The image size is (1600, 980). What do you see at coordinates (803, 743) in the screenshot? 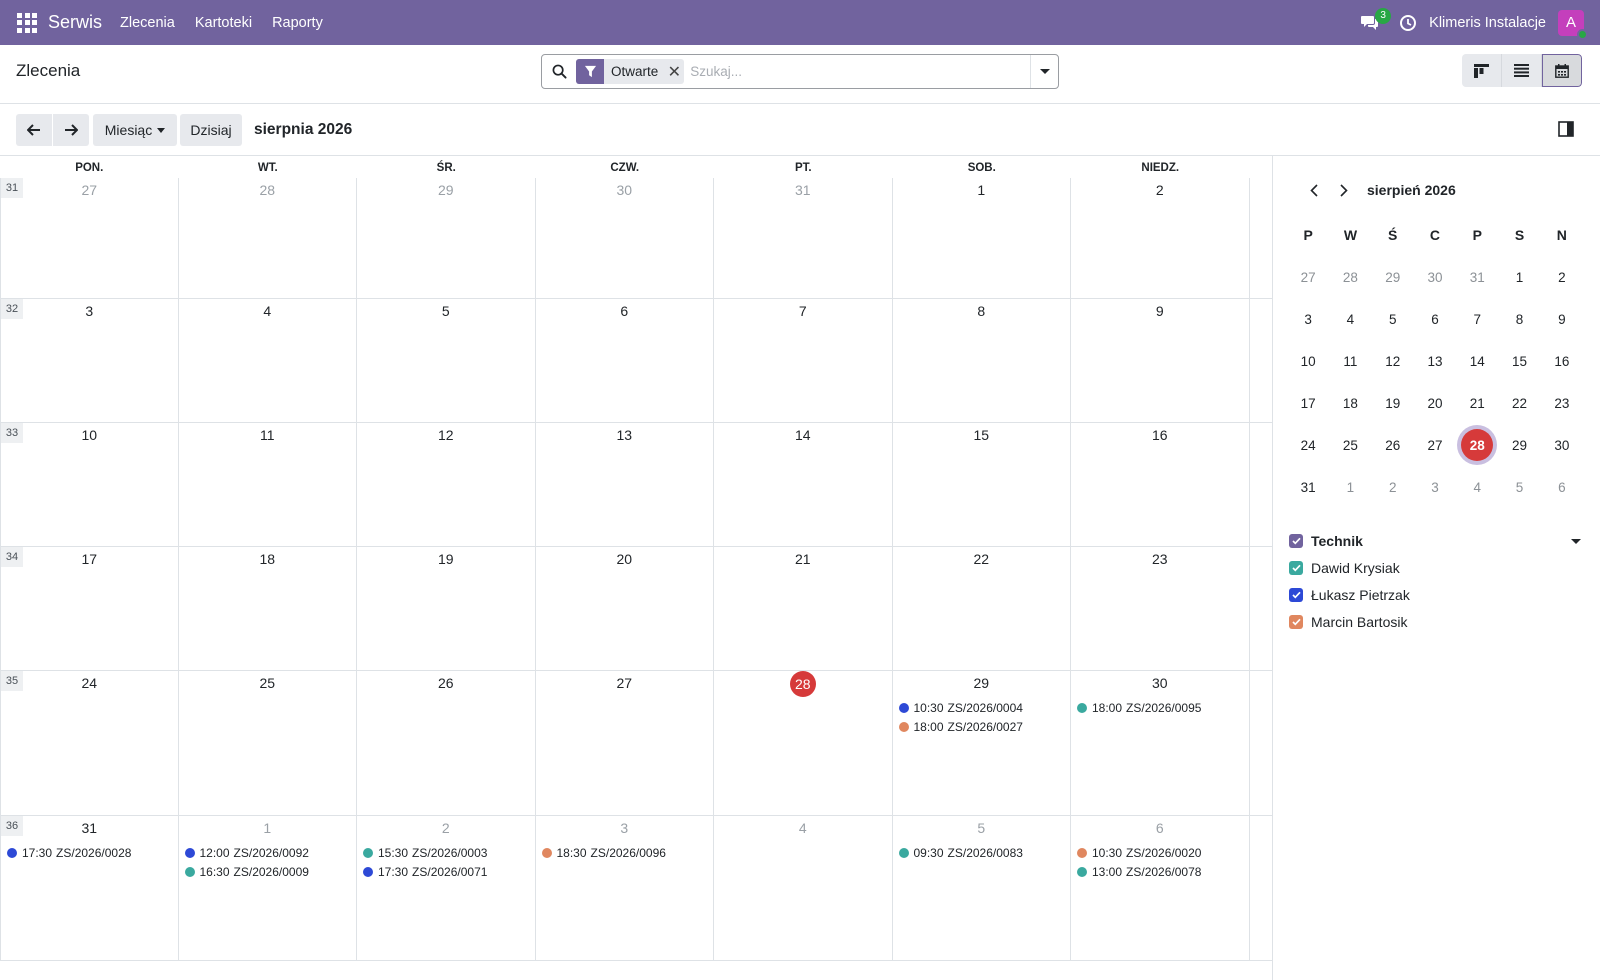
I see `day-cell: 28` at bounding box center [803, 743].